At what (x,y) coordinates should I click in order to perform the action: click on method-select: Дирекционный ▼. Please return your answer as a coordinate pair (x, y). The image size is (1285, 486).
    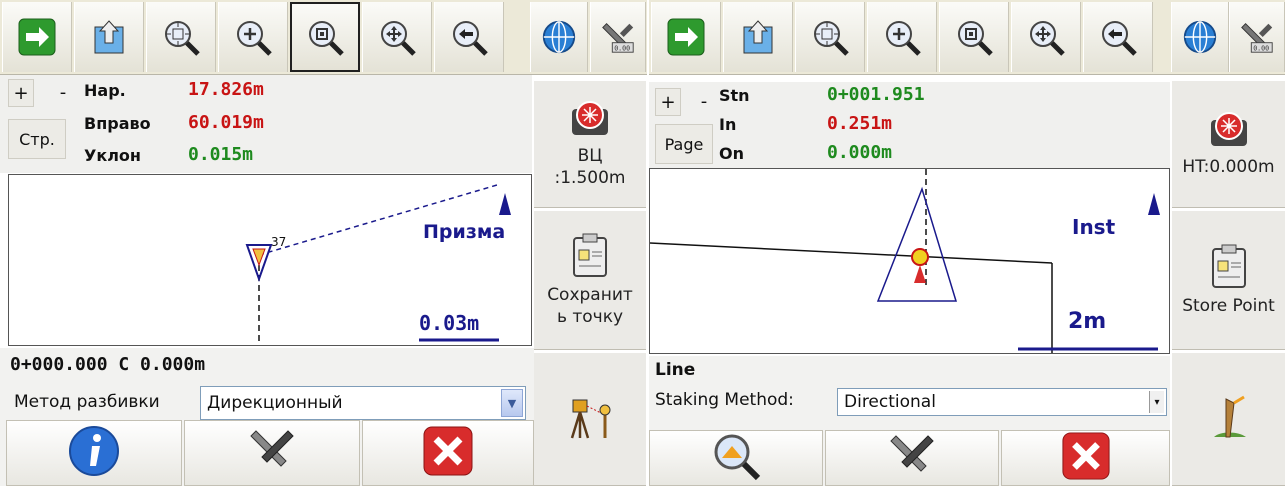
    Looking at the image, I should click on (363, 403).